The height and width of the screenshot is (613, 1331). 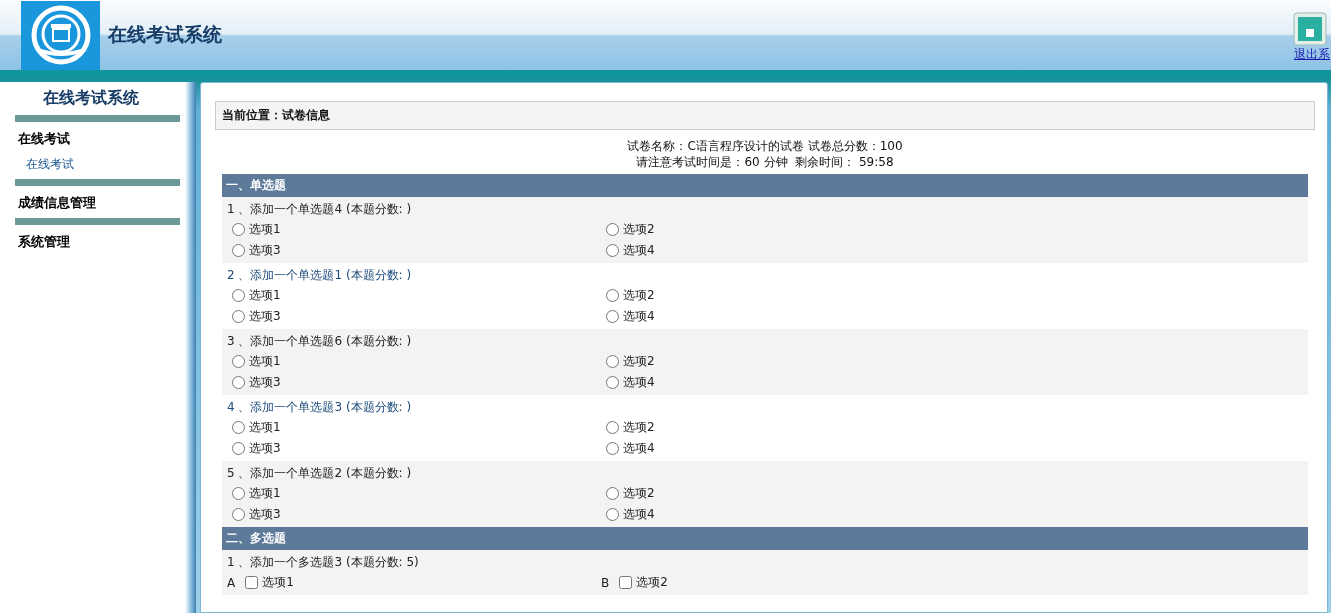 I want to click on menu-group: 在线考试, so click(x=97, y=138).